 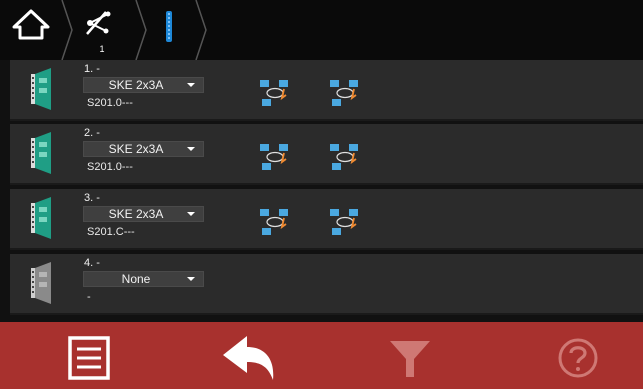 I want to click on module-address: -, so click(x=89, y=297).